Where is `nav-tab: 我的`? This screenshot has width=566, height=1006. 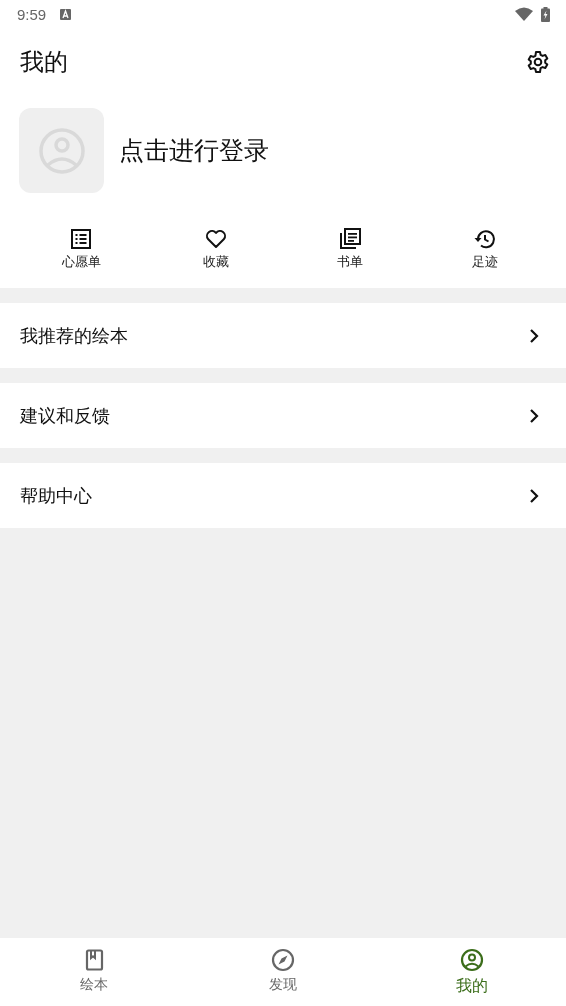
nav-tab: 我的 is located at coordinates (471, 972).